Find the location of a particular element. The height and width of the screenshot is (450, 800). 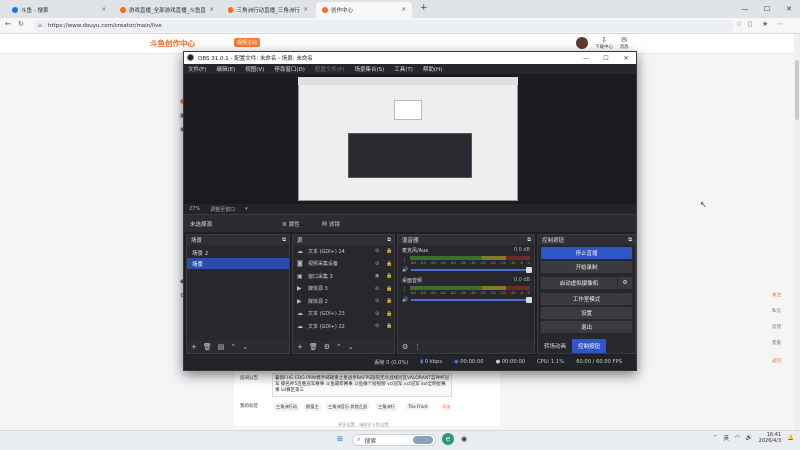

browser-tab: 游戏直播_全部游戏直播_斗鱼直播 ✕ is located at coordinates (167, 10).